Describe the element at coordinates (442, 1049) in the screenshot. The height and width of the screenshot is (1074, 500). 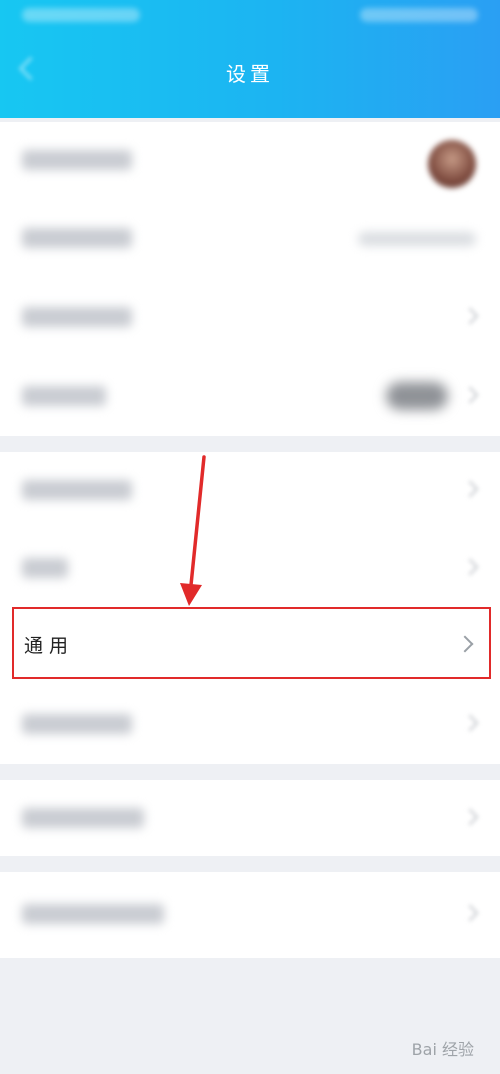
I see `watermark: Bai 经验` at that location.